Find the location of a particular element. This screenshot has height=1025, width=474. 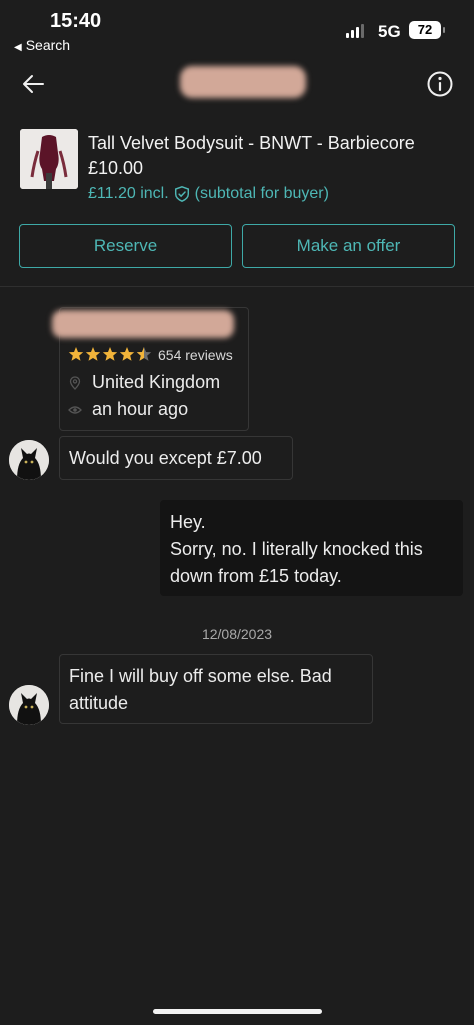

product-title: Tall Velvet Bodysuit - BNWT - Barbiecore is located at coordinates (251, 143).